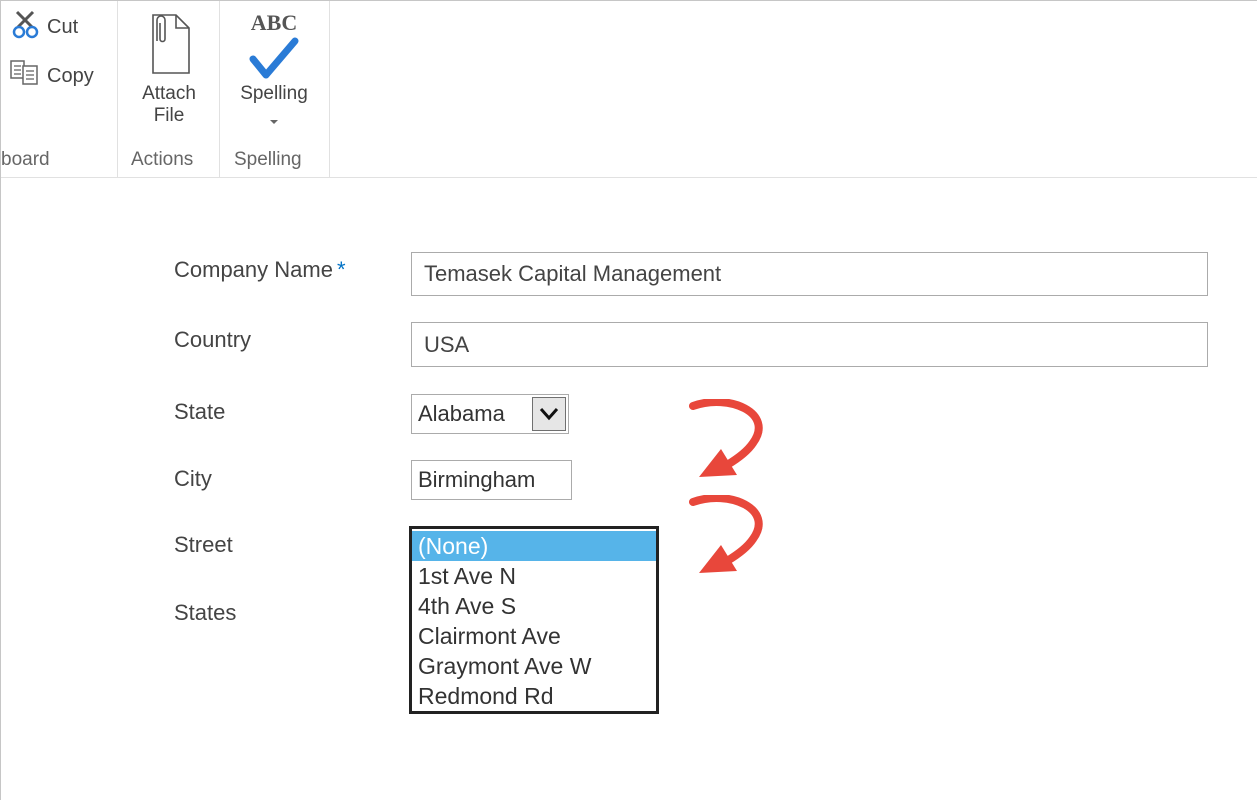 Image resolution: width=1257 pixels, height=800 pixels. I want to click on company-name-label: Company Name *, so click(260, 270).